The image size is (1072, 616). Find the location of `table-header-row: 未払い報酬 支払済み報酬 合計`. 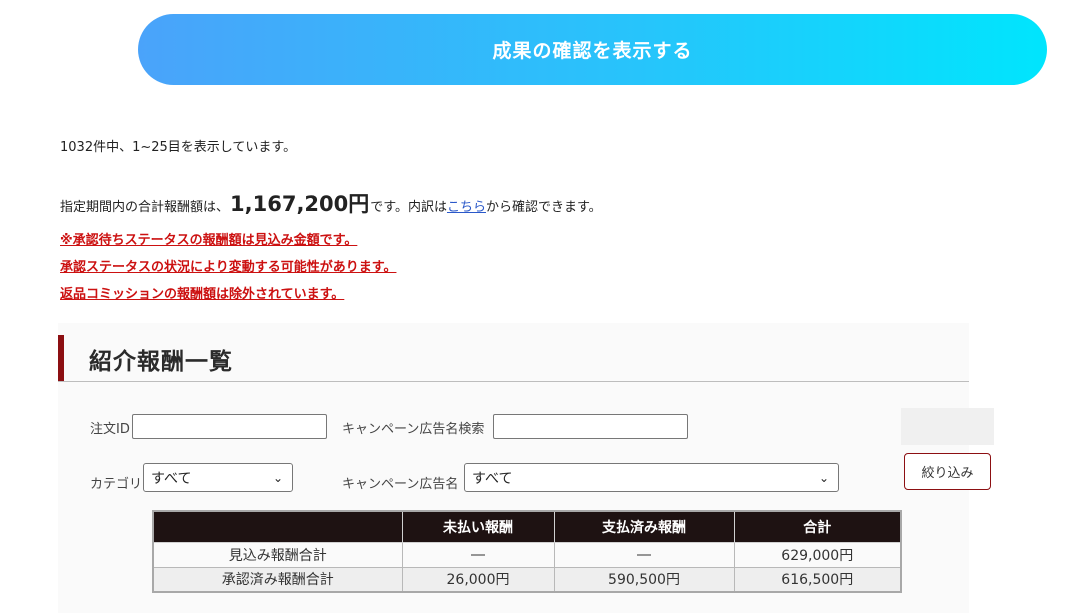

table-header-row: 未払い報酬 支払済み報酬 合計 is located at coordinates (527, 526).